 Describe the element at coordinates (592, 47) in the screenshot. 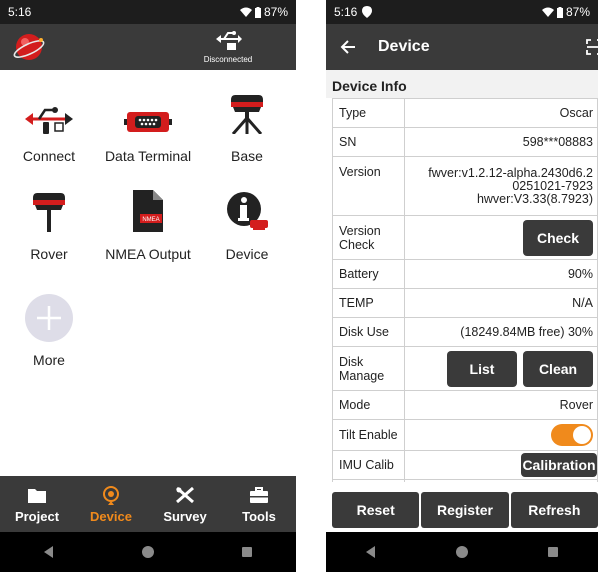

I see `scan-icon` at that location.